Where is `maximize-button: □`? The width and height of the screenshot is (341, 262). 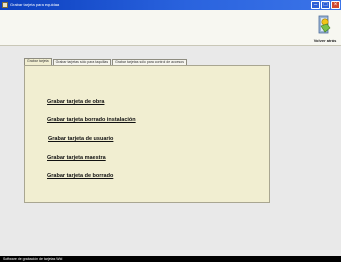
maximize-button: □ is located at coordinates (325, 5).